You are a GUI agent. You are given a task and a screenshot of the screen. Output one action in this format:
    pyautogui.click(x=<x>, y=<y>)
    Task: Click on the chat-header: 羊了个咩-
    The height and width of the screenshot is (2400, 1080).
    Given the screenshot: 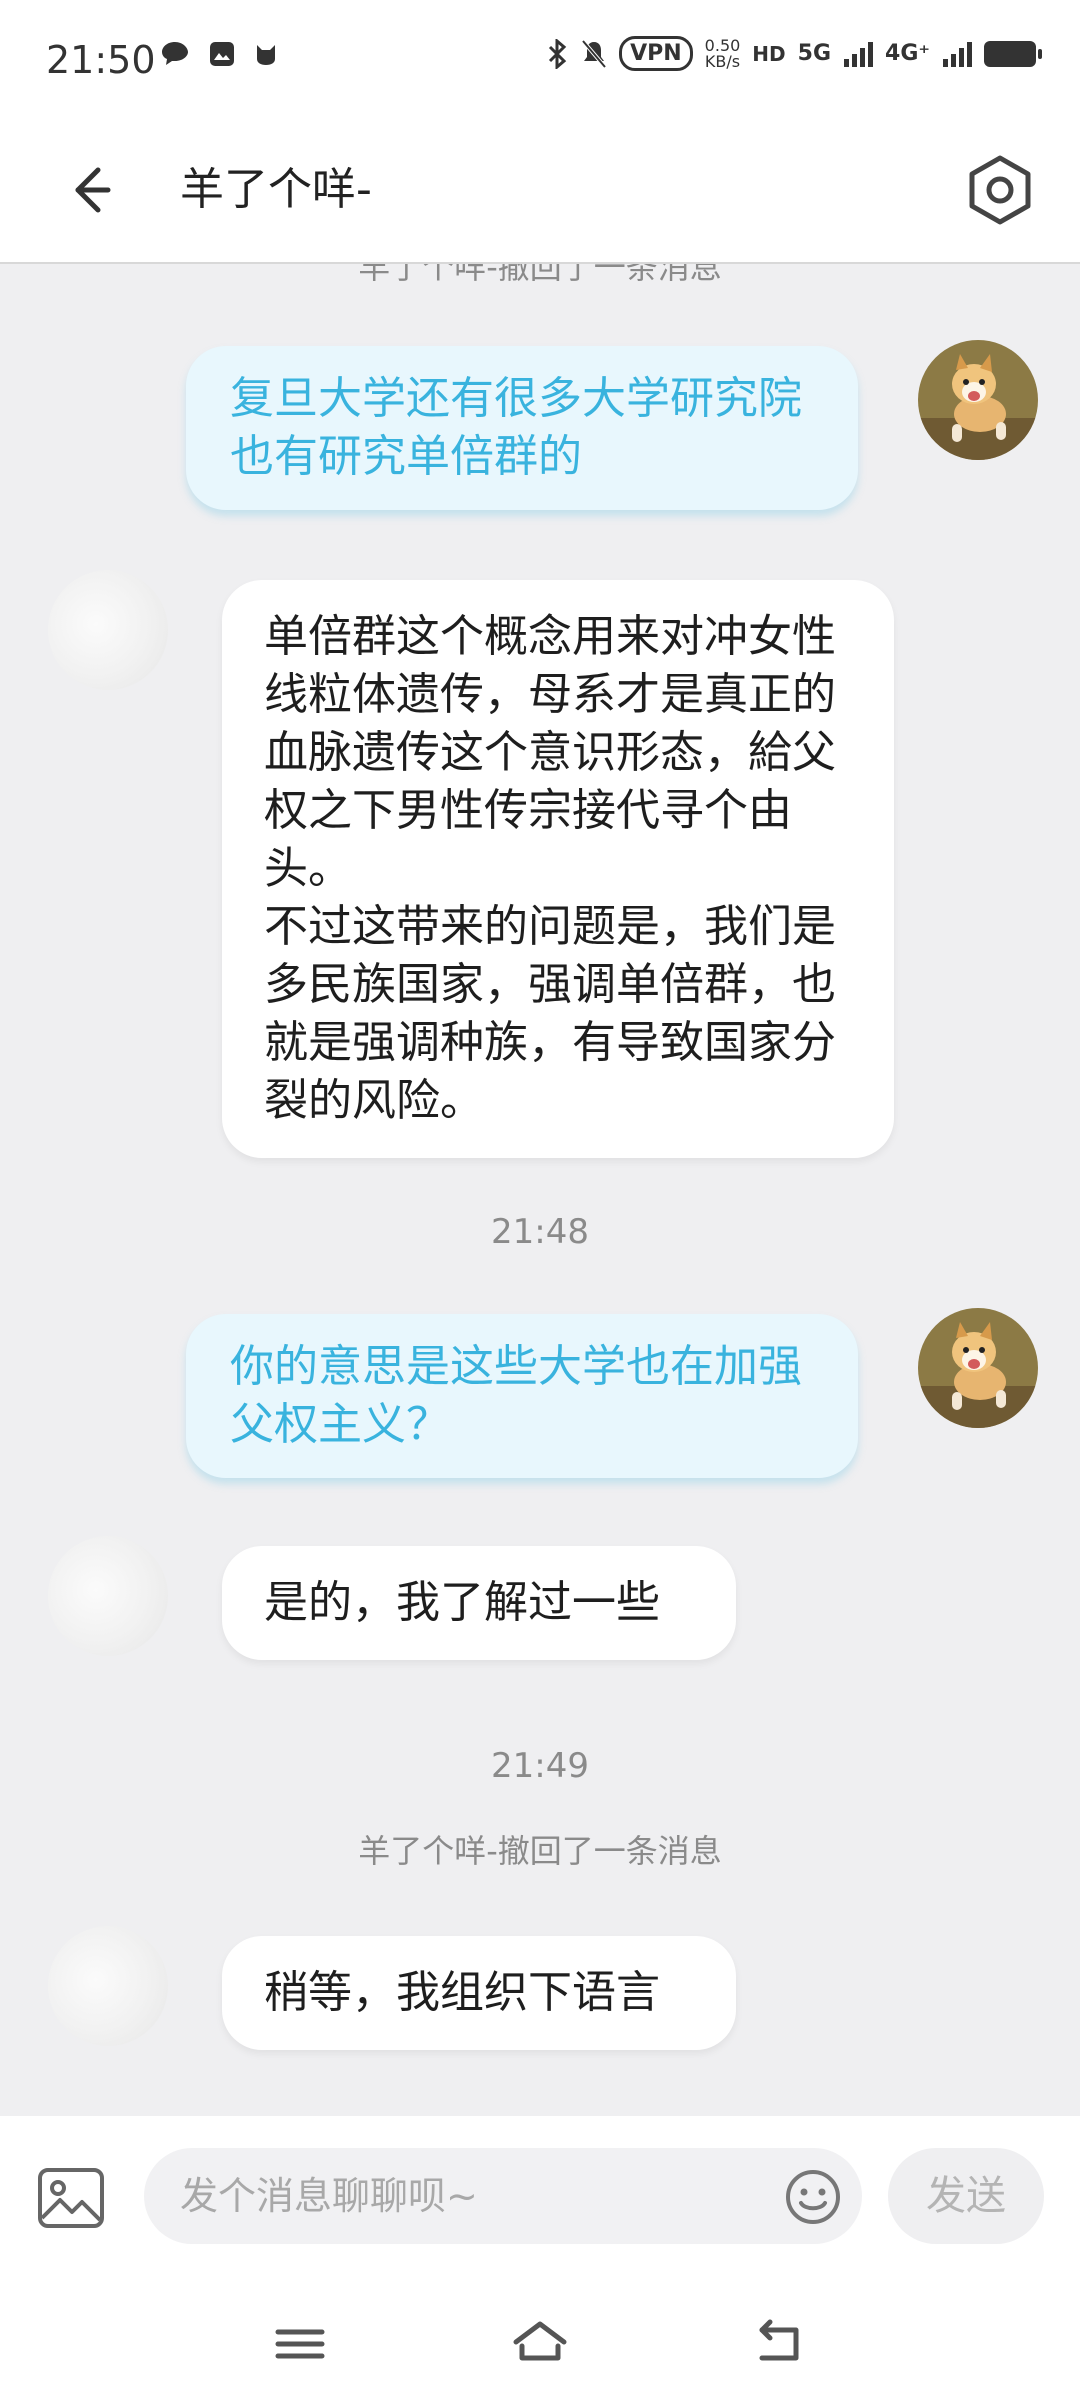 What is the action you would take?
    pyautogui.click(x=540, y=192)
    